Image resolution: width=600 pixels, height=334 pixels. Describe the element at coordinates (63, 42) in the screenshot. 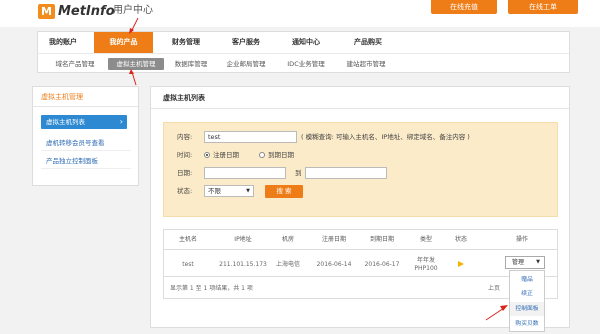

I see `nav-item-account: 我的账户` at that location.